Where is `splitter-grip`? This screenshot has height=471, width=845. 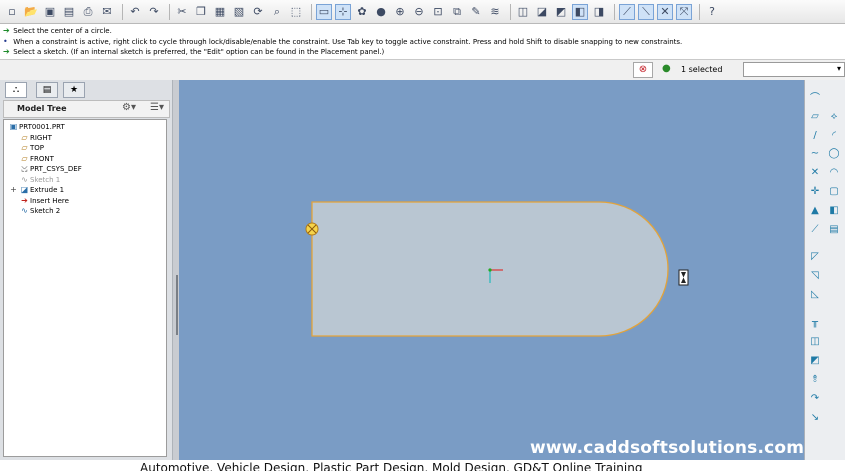 splitter-grip is located at coordinates (177, 305).